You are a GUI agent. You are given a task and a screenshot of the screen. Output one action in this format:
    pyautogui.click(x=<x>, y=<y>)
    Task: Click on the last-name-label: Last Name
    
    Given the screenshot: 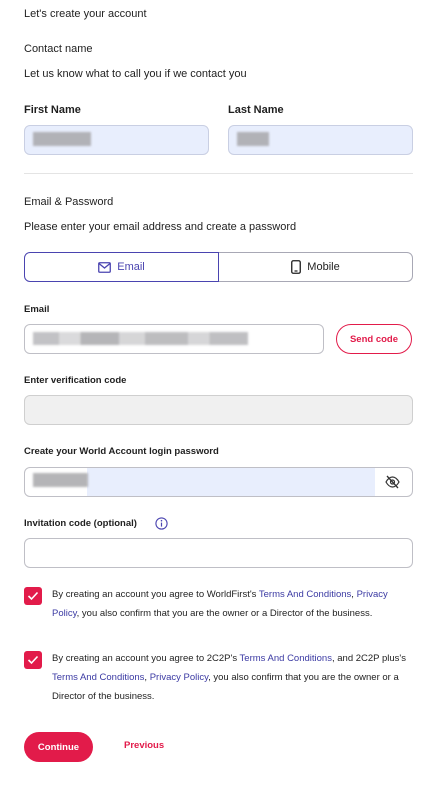 What is the action you would take?
    pyautogui.click(x=256, y=110)
    